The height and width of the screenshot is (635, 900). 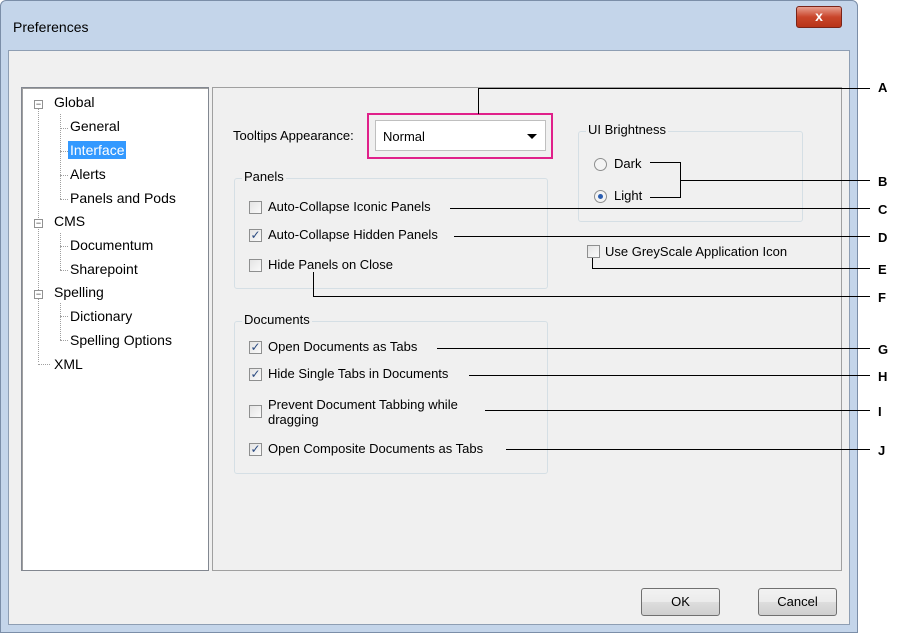 I want to click on greyscale-icon-checkbox, so click(x=593, y=251).